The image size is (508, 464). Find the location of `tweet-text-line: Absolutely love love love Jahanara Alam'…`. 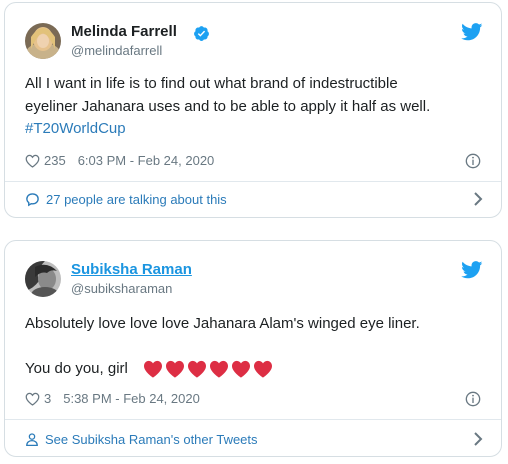

tweet-text-line: Absolutely love love love Jahanara Alam'… is located at coordinates (222, 323).